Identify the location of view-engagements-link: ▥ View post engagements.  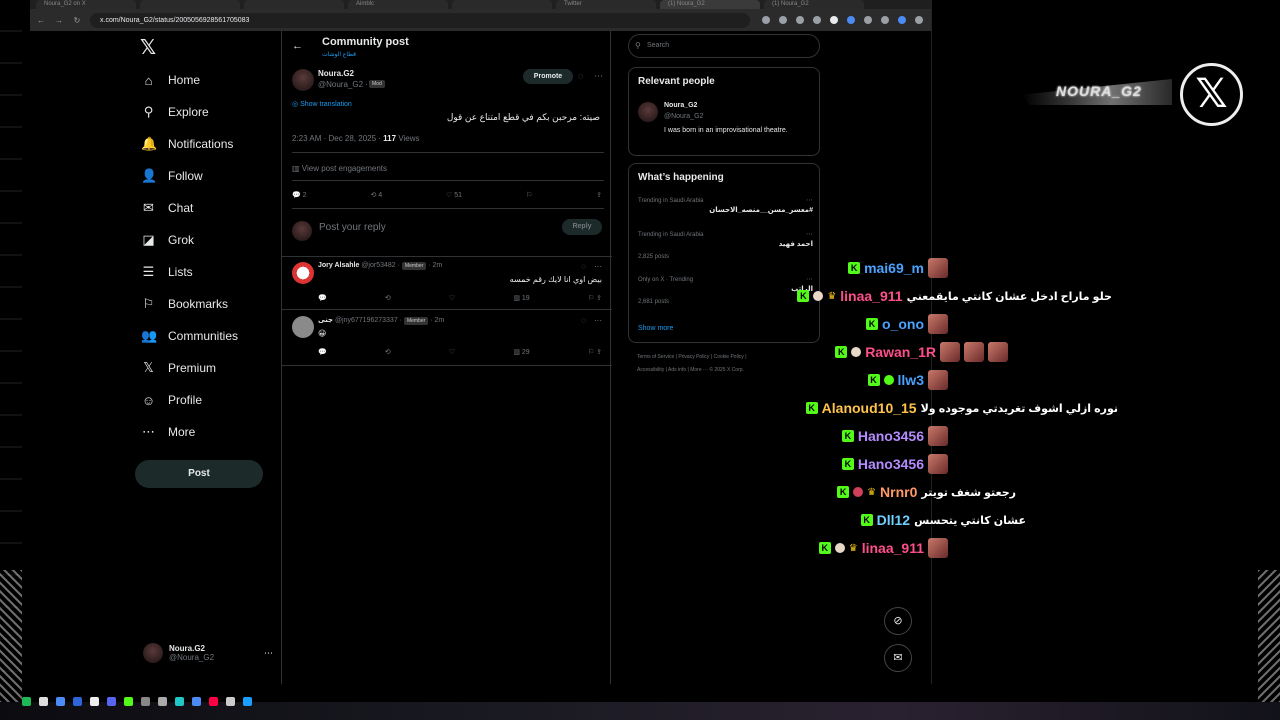
(339, 168).